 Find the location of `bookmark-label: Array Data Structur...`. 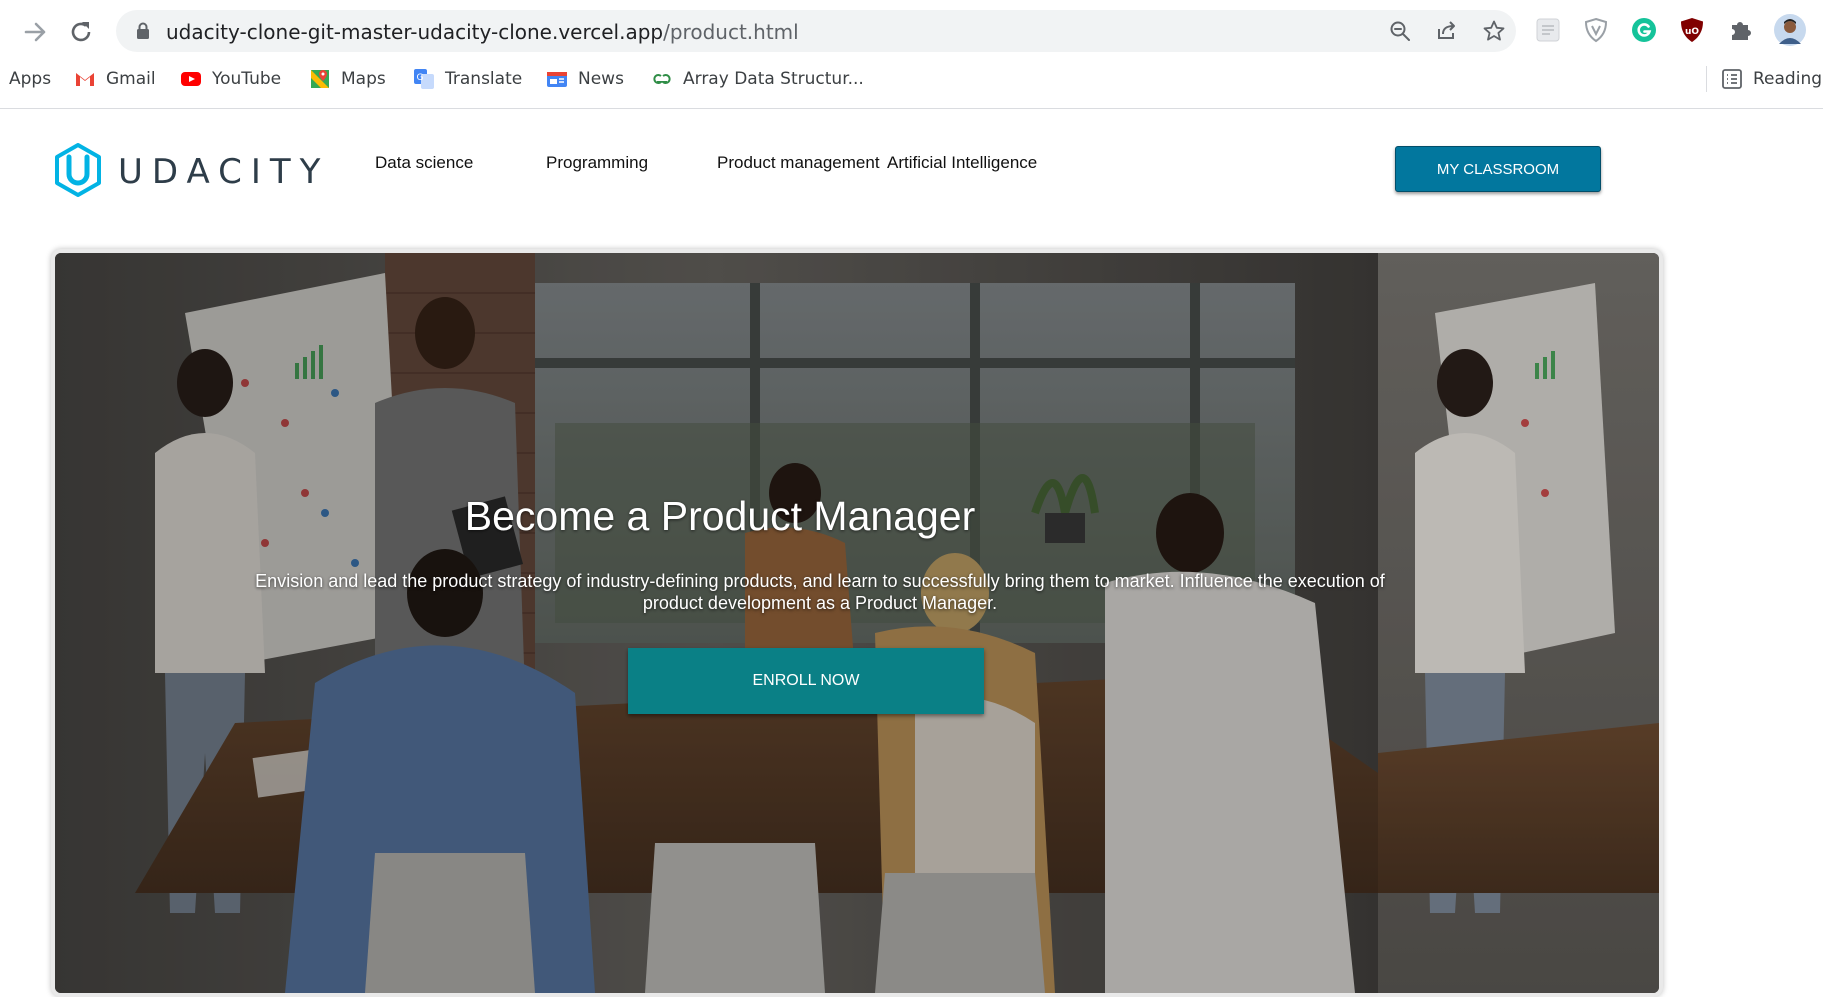

bookmark-label: Array Data Structur... is located at coordinates (773, 79).